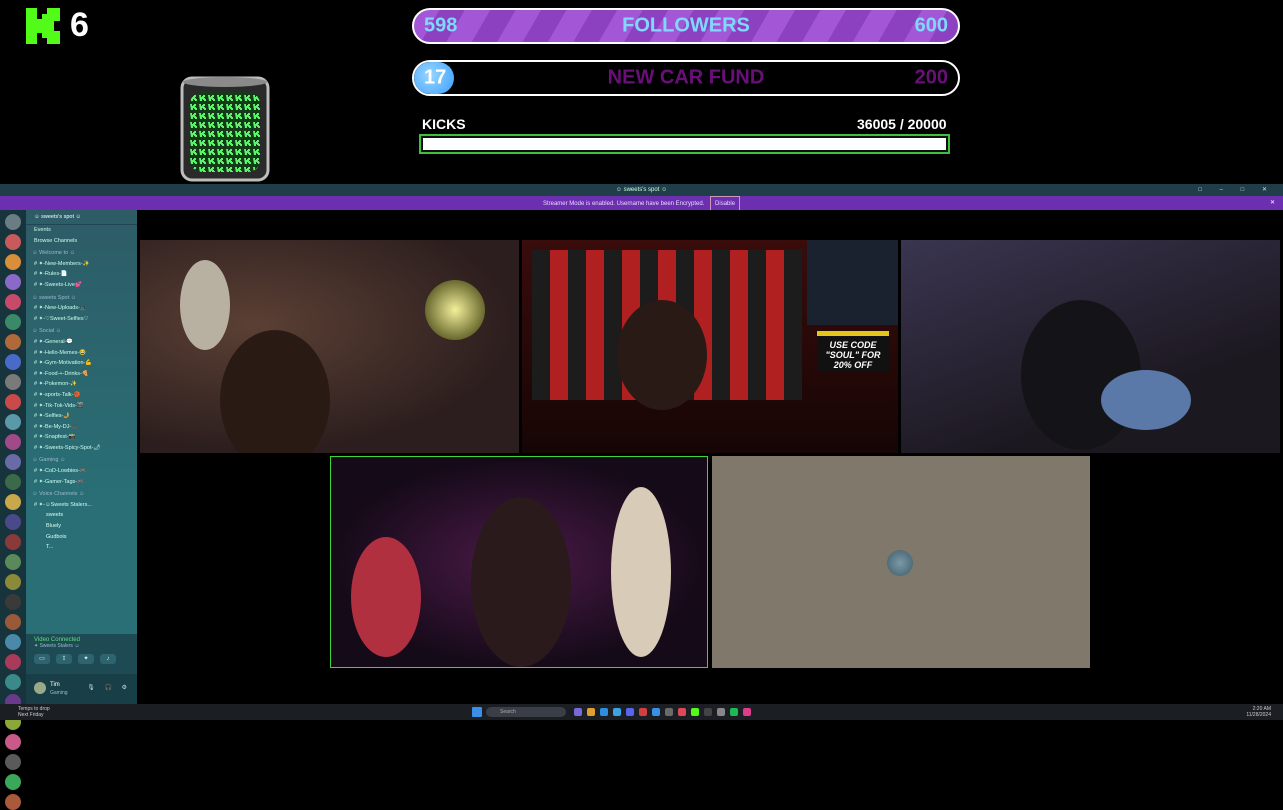 The width and height of the screenshot is (1283, 810). Describe the element at coordinates (526, 712) in the screenshot. I see `search-input: Search` at that location.